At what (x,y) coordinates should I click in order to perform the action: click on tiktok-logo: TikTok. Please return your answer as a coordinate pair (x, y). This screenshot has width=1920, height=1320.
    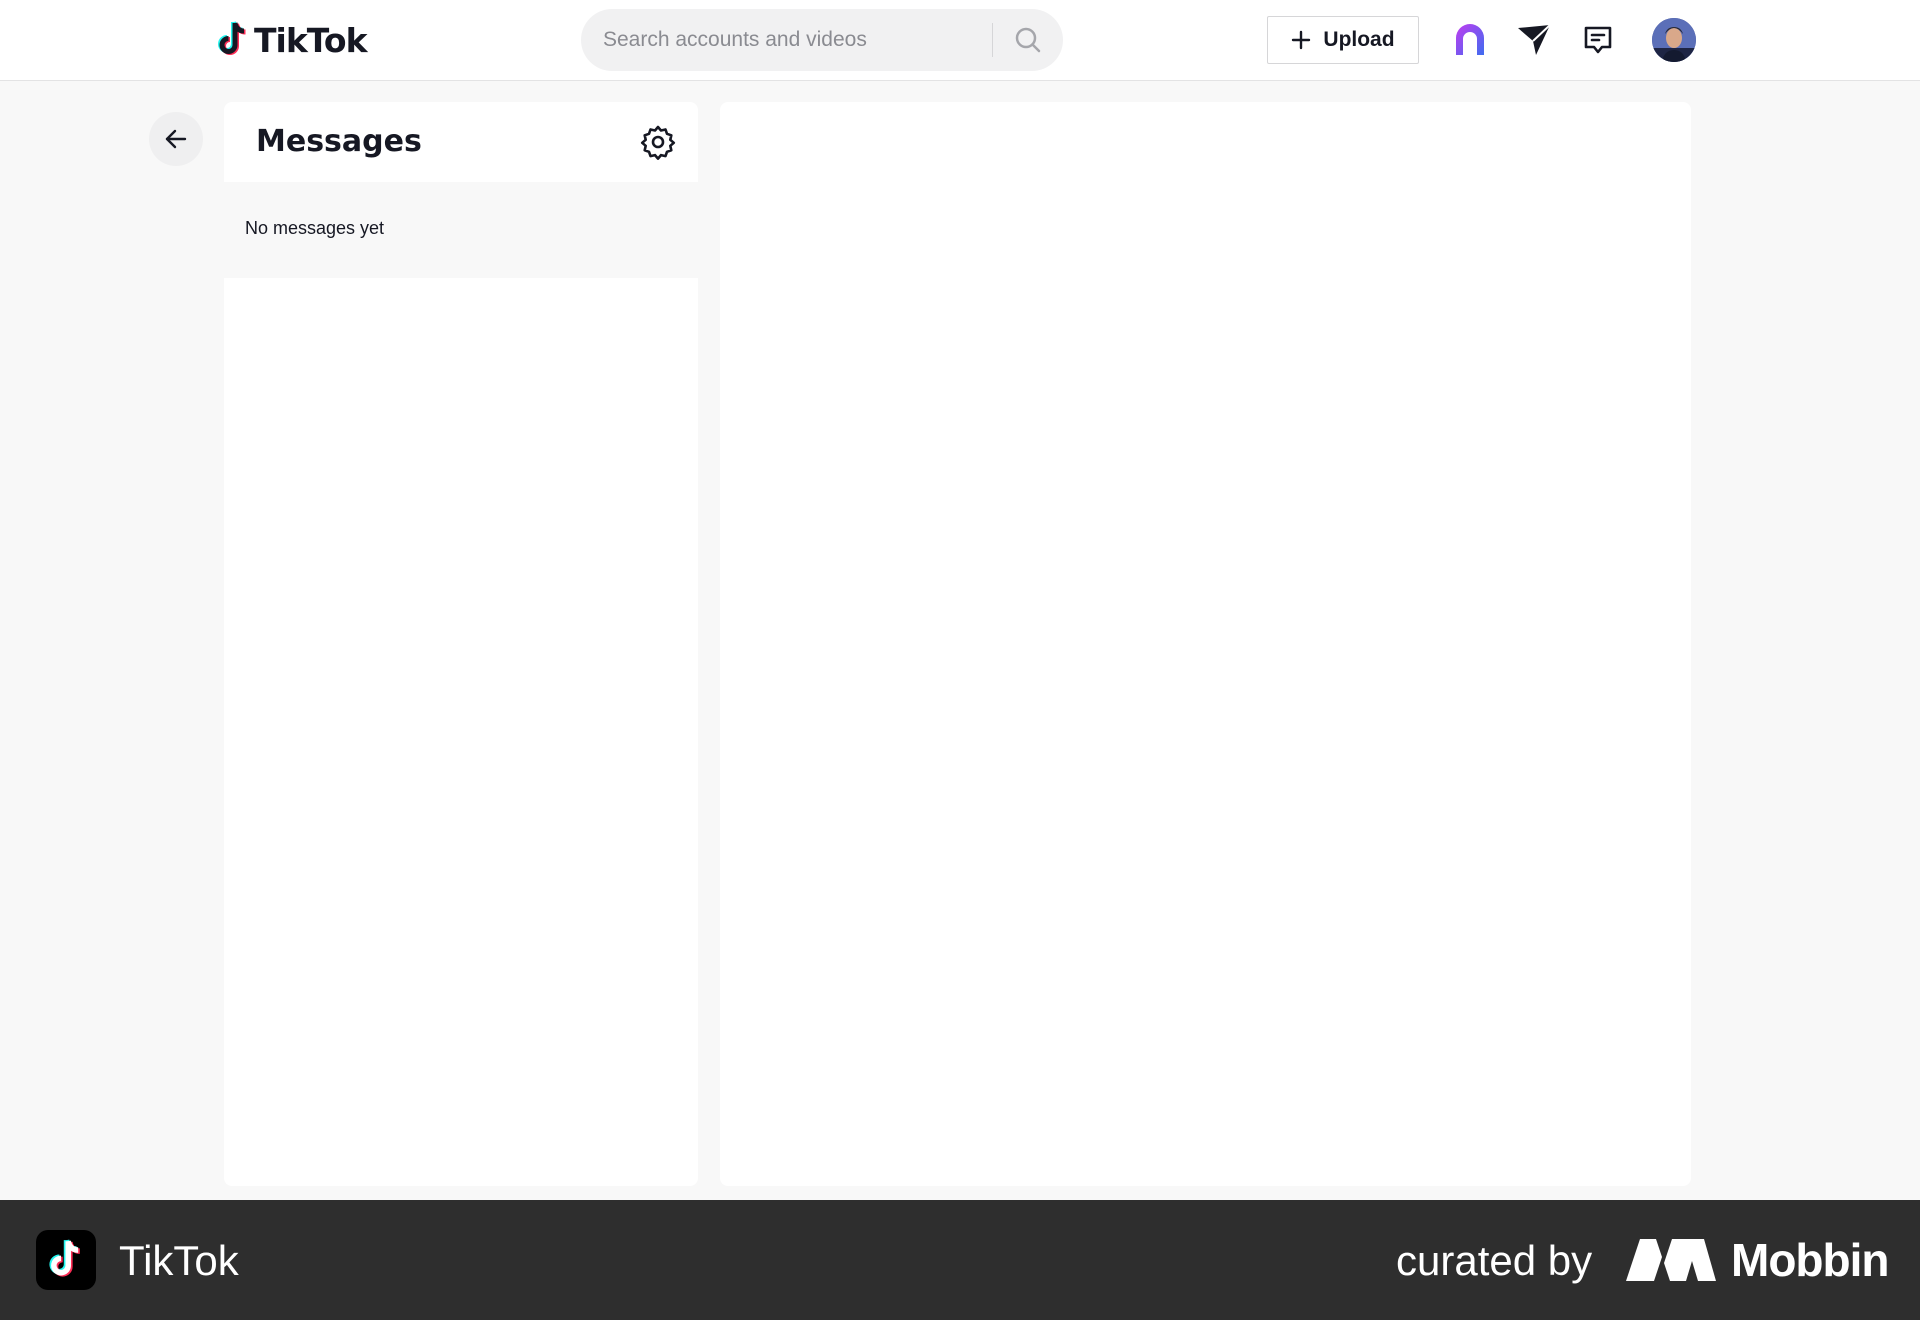
    Looking at the image, I should click on (293, 40).